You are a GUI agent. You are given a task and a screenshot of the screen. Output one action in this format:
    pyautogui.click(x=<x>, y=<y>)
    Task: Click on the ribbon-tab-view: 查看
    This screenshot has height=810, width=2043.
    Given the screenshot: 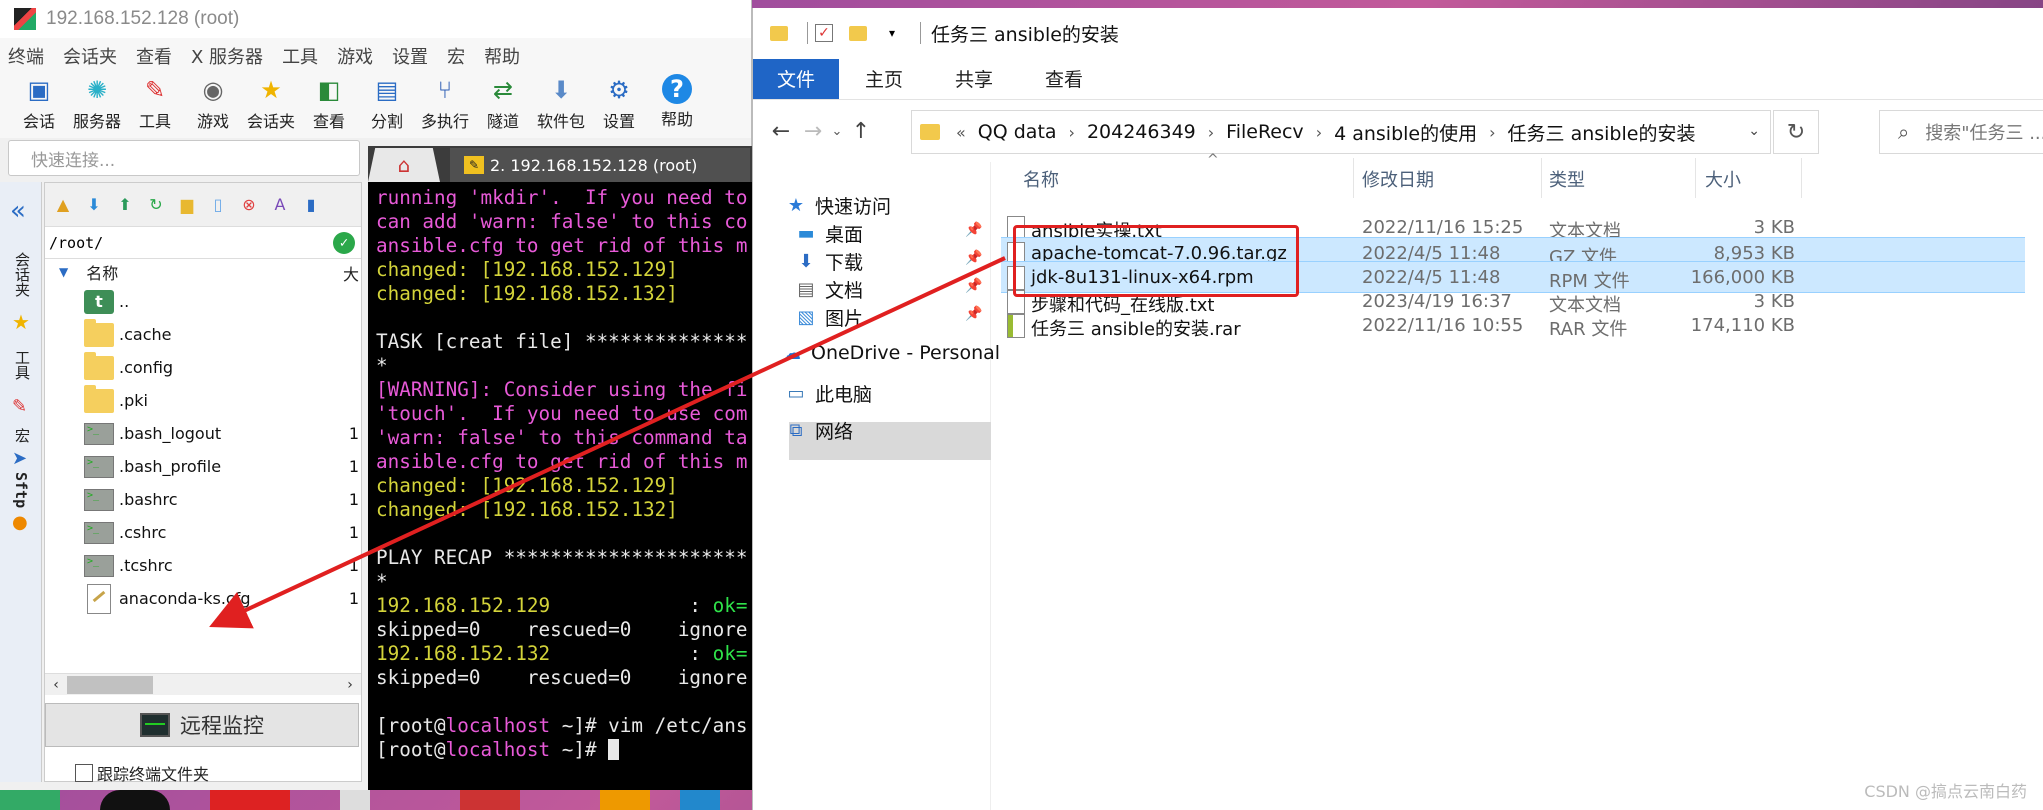 What is the action you would take?
    pyautogui.click(x=1064, y=79)
    